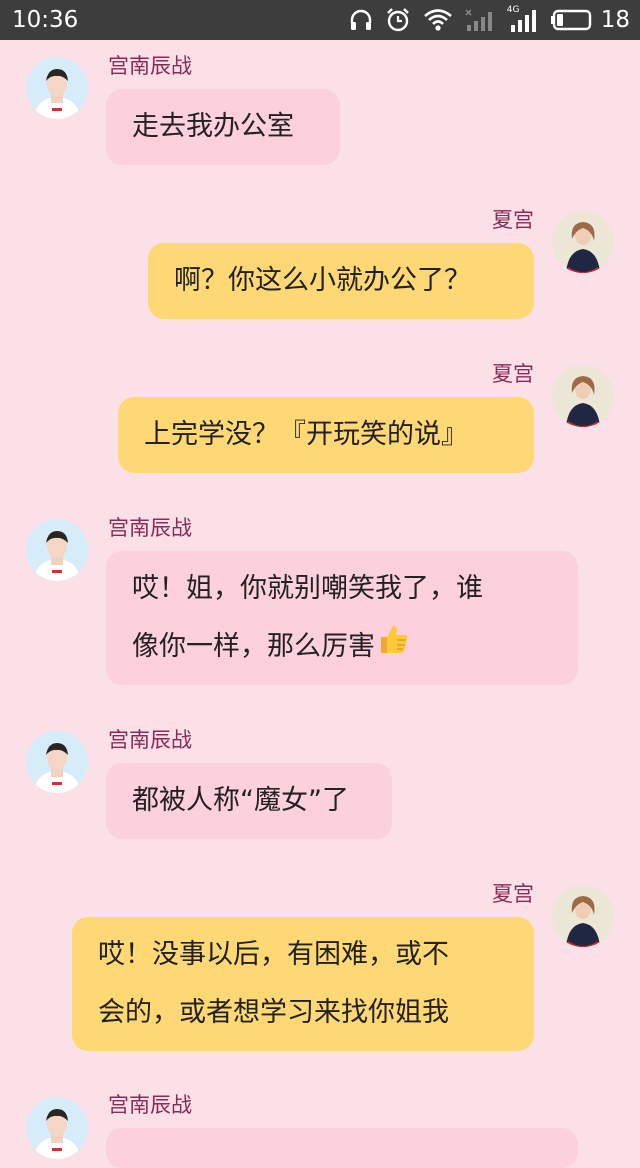 The width and height of the screenshot is (640, 1168). Describe the element at coordinates (213, 126) in the screenshot. I see `message-text: 走去我办公室` at that location.